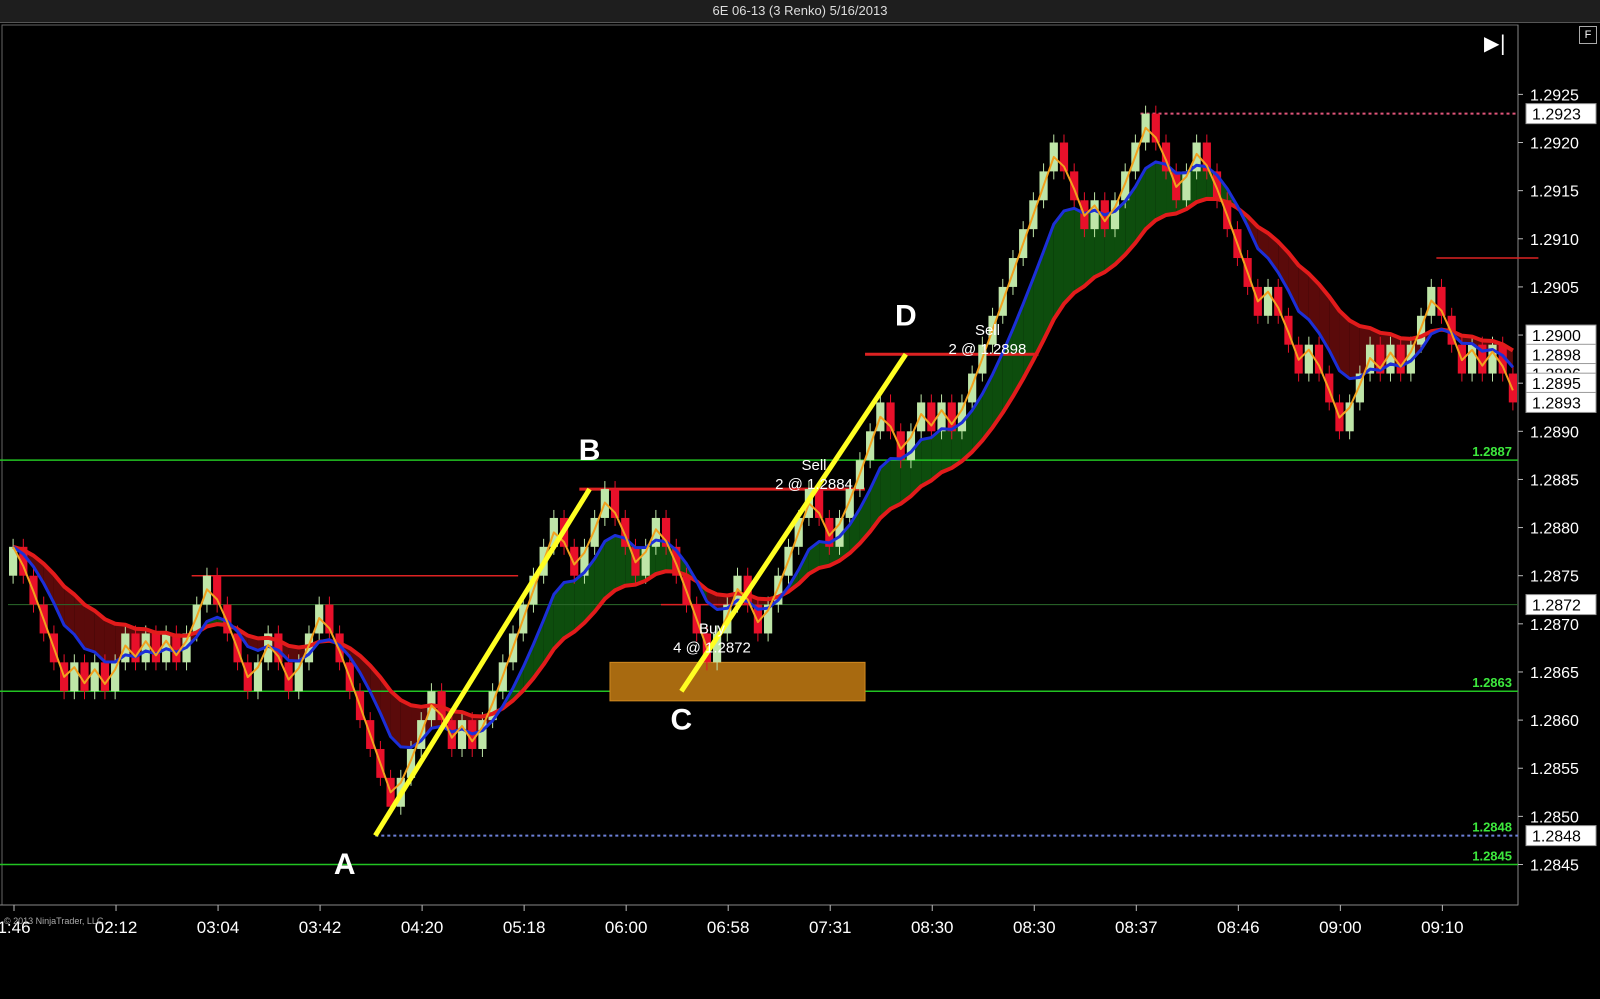 The height and width of the screenshot is (999, 1600). Describe the element at coordinates (712, 647) in the screenshot. I see `annotation-detail: 4 @ 1.2872` at that location.